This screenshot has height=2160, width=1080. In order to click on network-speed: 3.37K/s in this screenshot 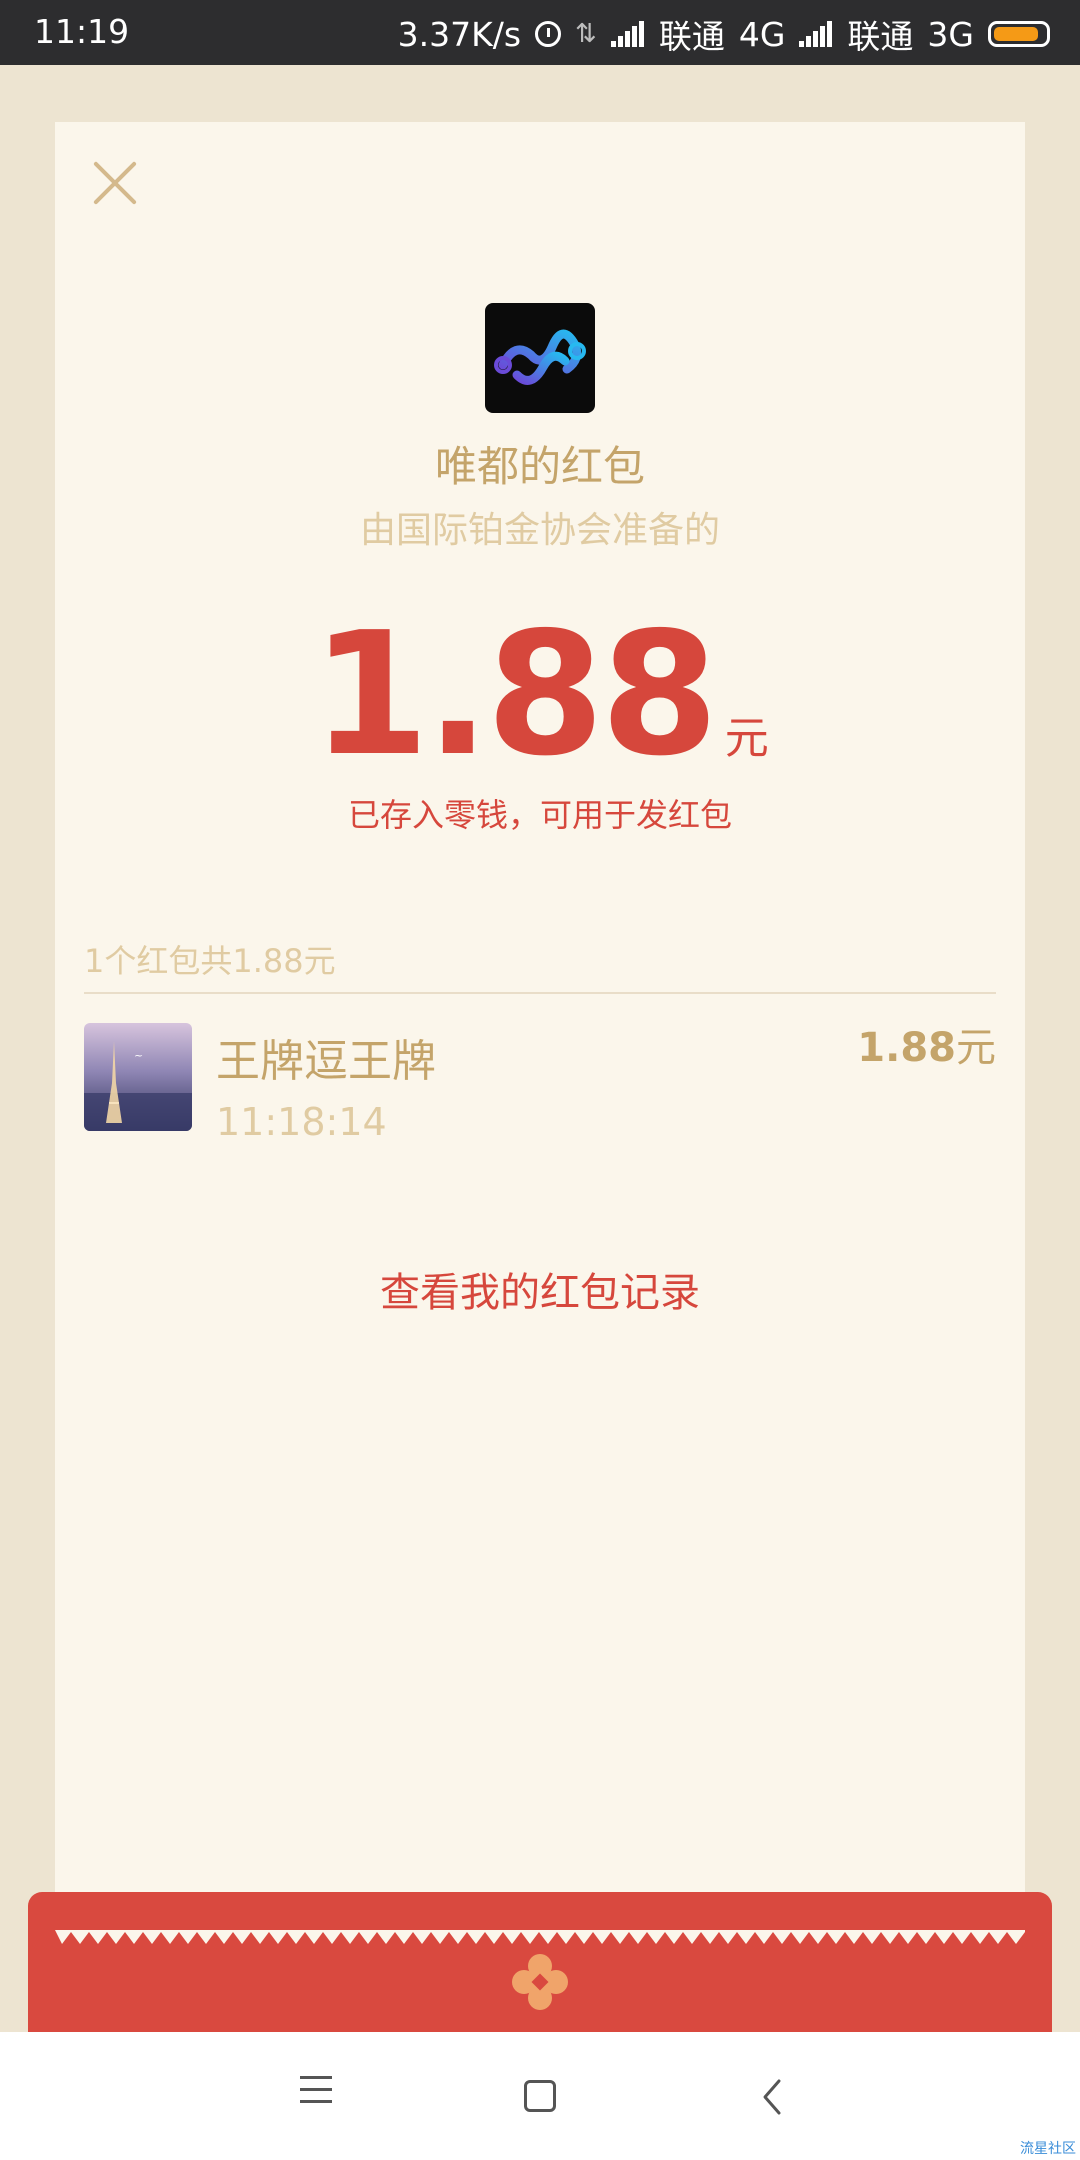, I will do `click(459, 34)`.